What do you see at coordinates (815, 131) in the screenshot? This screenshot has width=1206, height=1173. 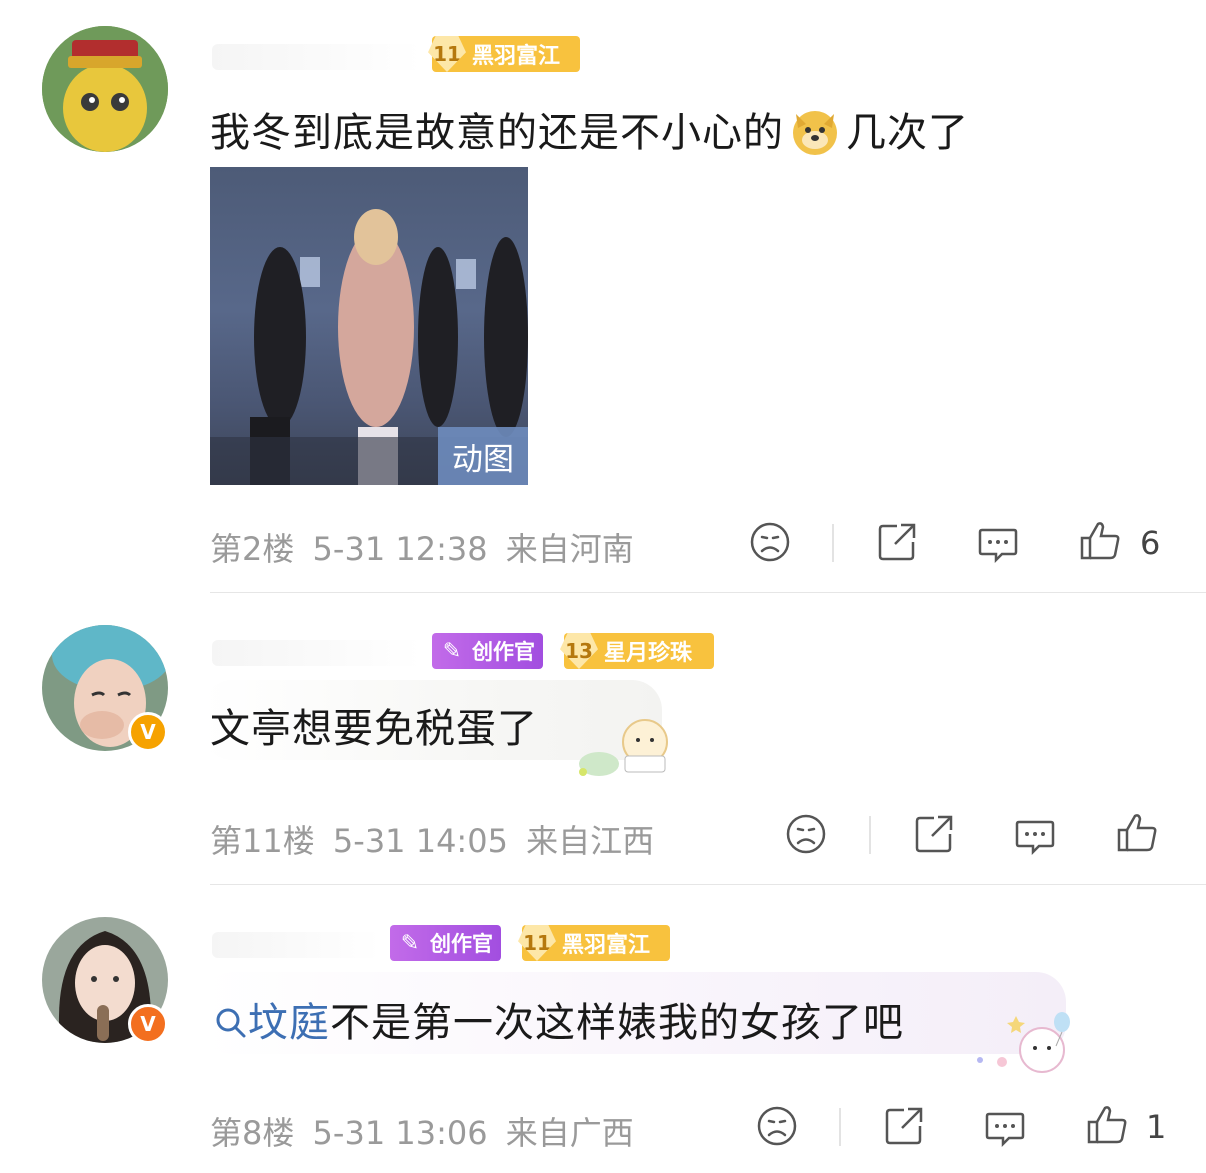 I see `doge-emoji-icon` at bounding box center [815, 131].